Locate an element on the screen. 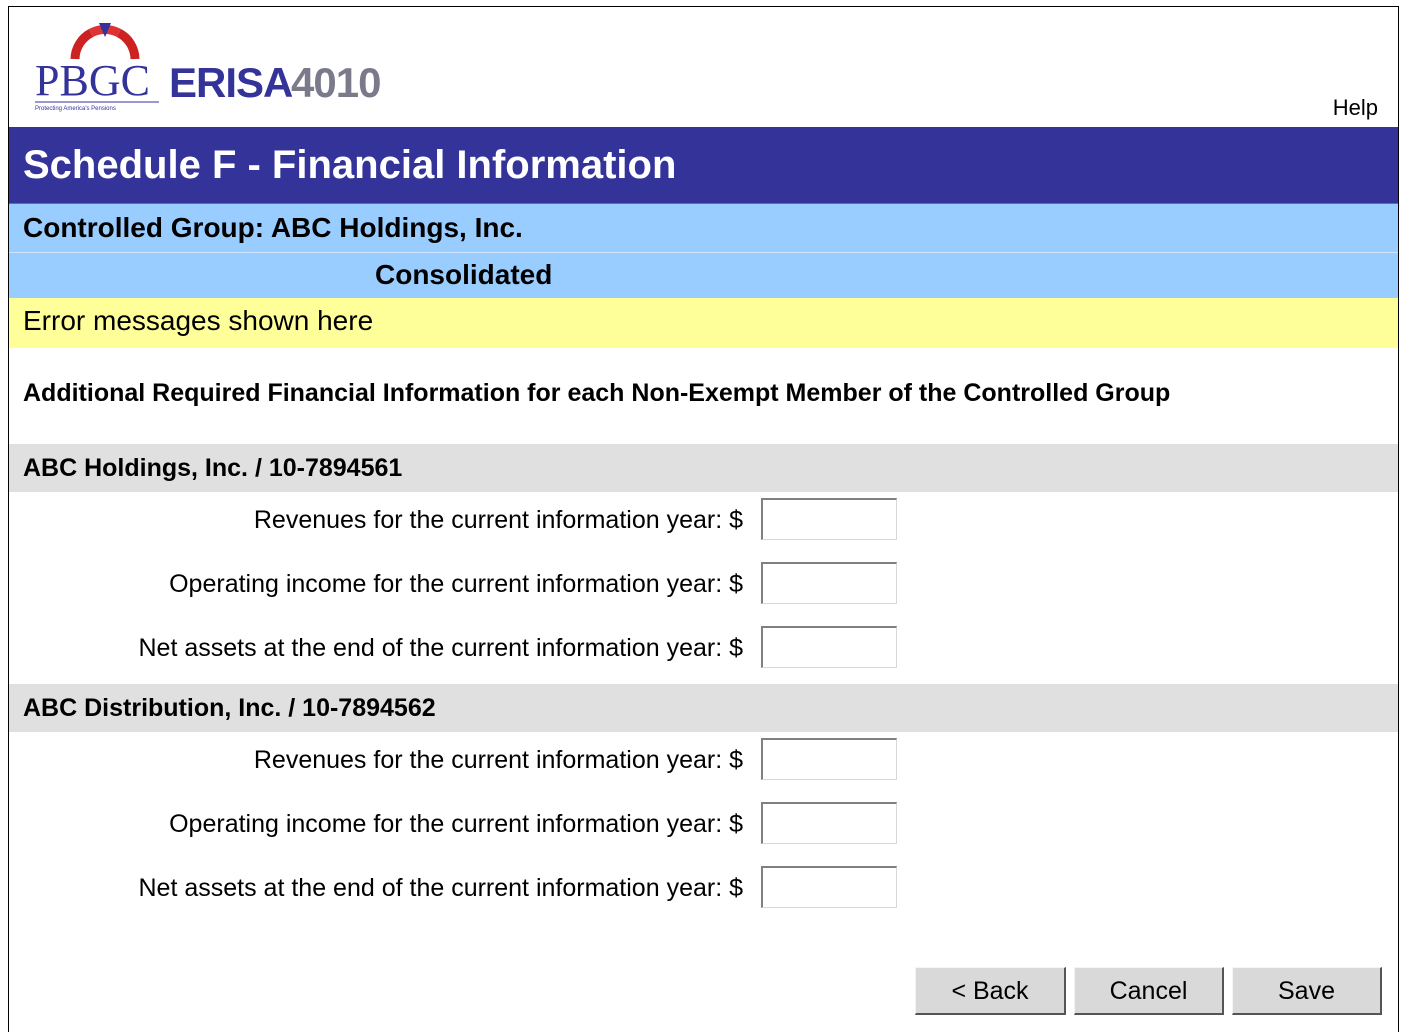 The height and width of the screenshot is (1032, 1401). save-button: Save is located at coordinates (1307, 991).